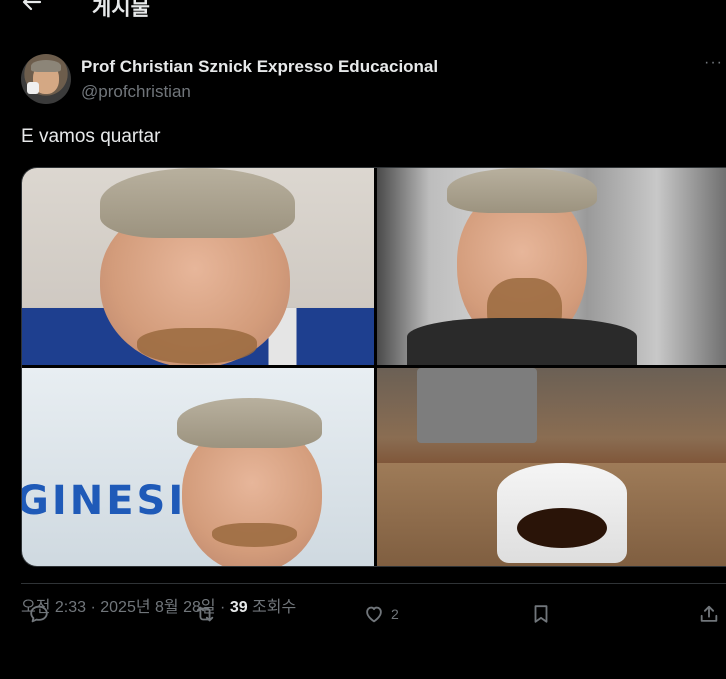 The width and height of the screenshot is (726, 679). I want to click on top-bar: 게시물, so click(363, 13).